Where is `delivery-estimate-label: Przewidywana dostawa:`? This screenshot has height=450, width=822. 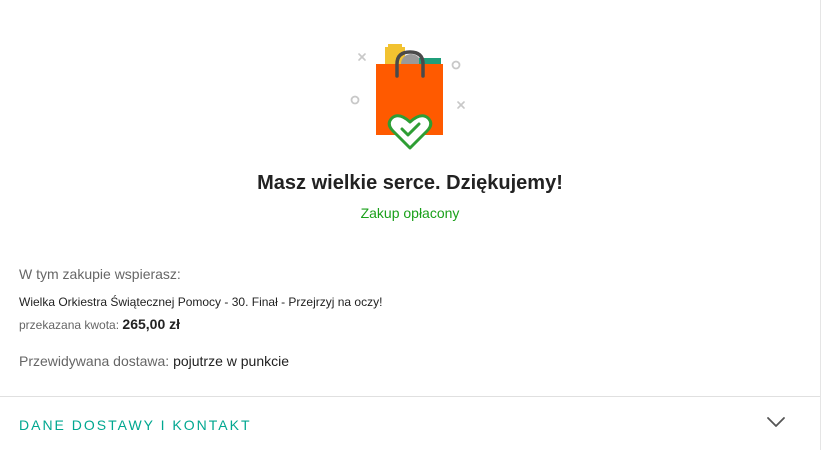
delivery-estimate-label: Przewidywana dostawa: is located at coordinates (94, 361).